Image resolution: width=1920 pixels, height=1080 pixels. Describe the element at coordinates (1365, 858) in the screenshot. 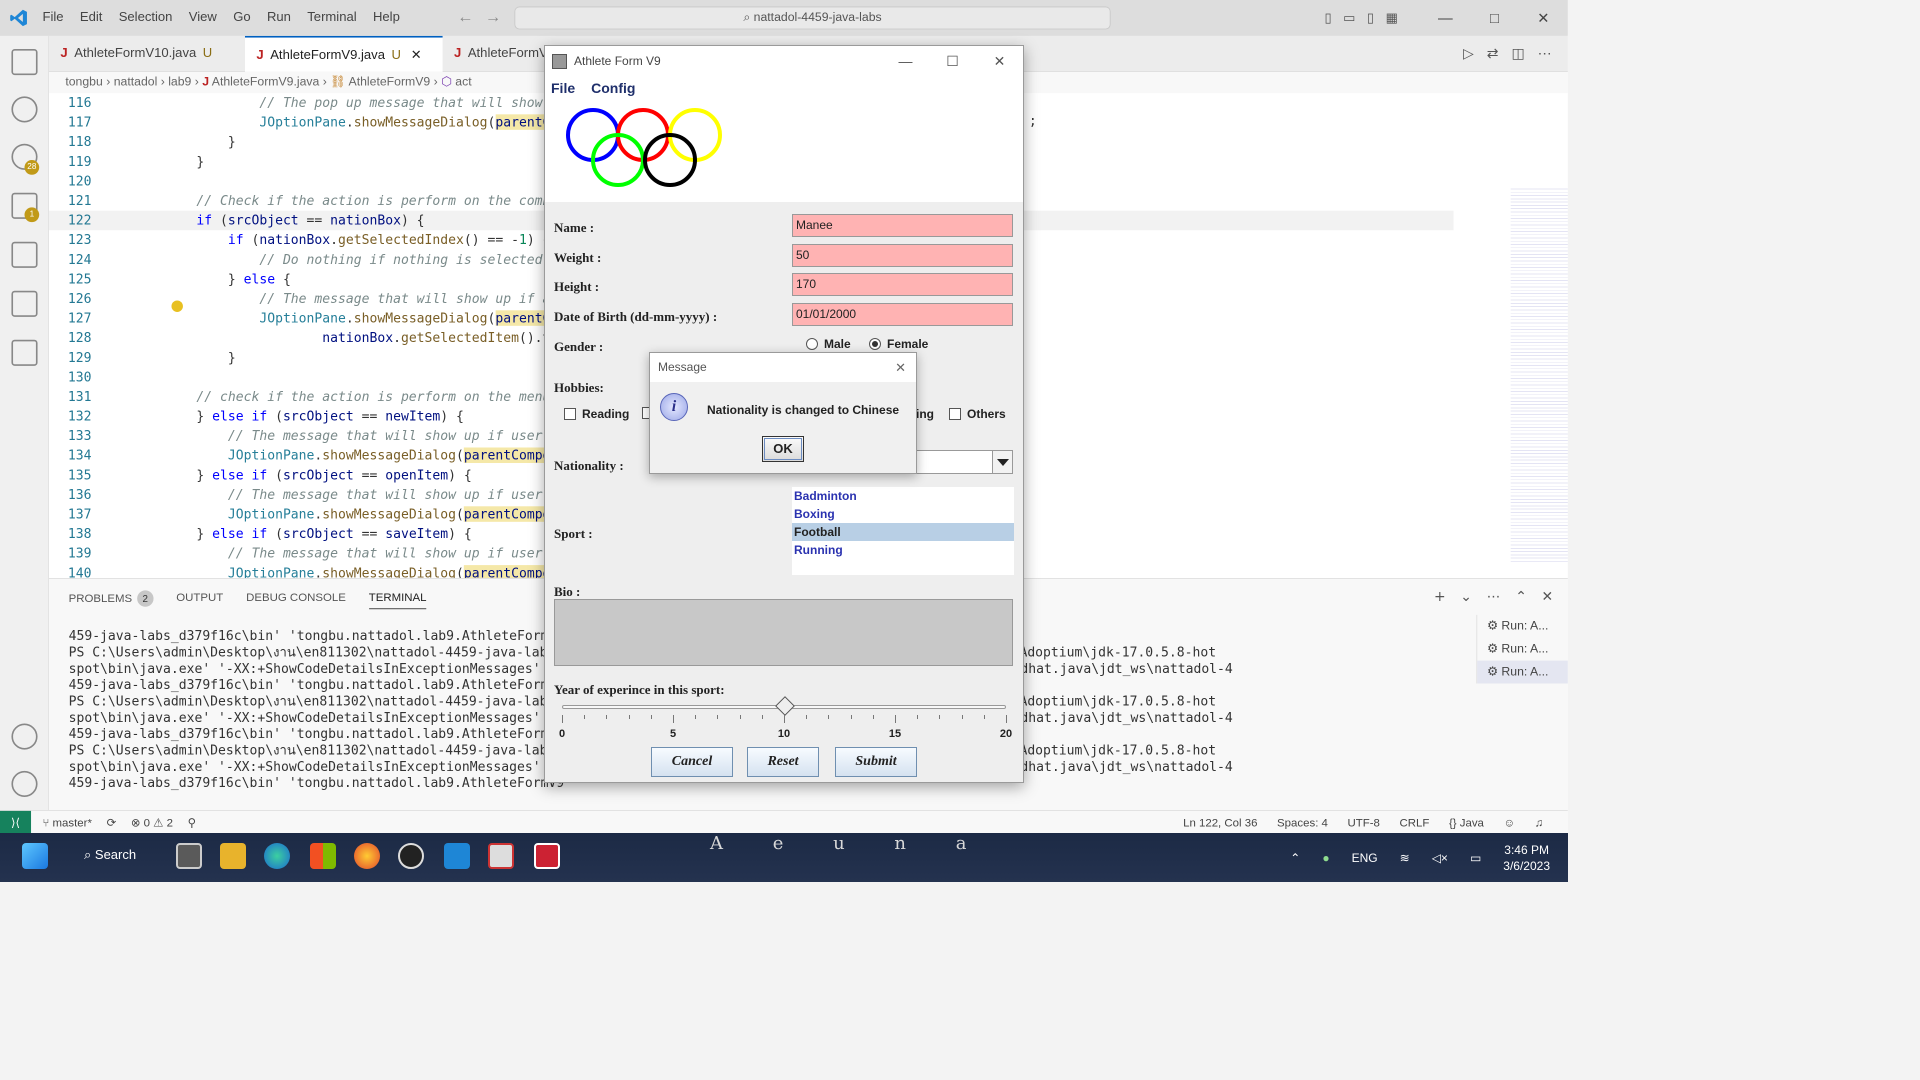

I see `language-indicator: ENG` at that location.